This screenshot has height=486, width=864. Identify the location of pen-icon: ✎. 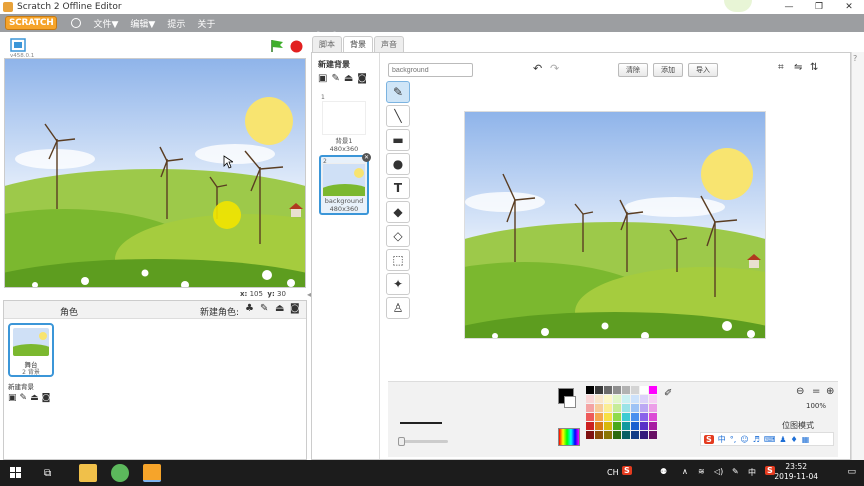
(735, 471).